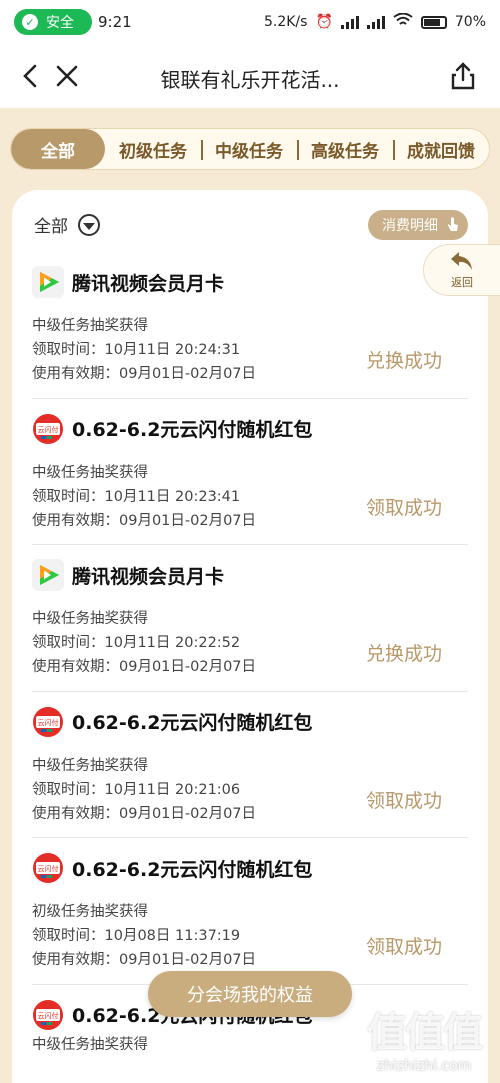 This screenshot has height=1083, width=500. I want to click on signal-hd-icon, so click(375, 22).